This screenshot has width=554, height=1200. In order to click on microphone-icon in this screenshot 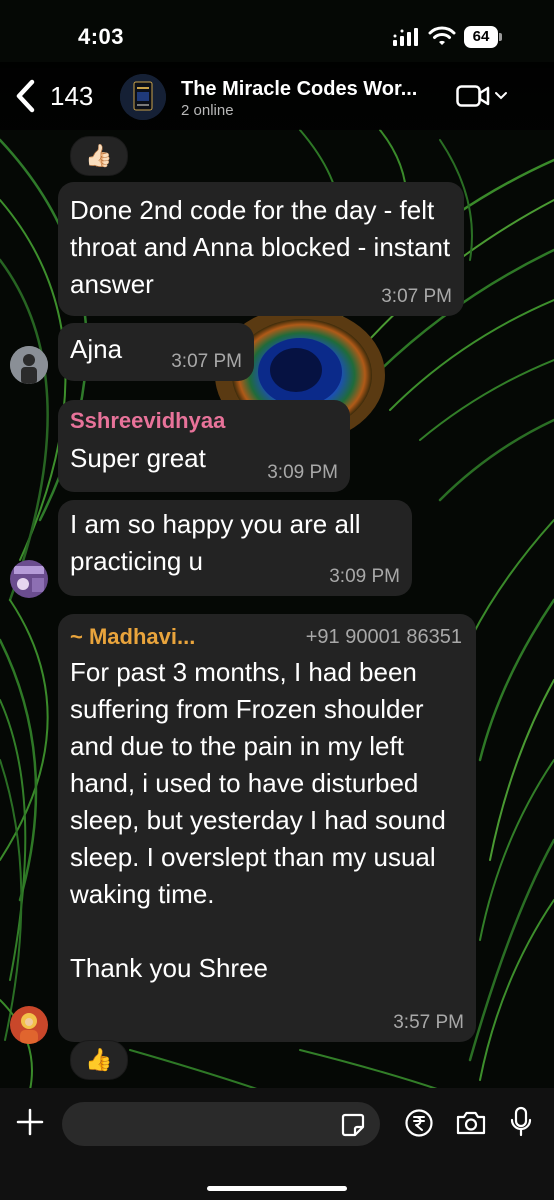, I will do `click(521, 1121)`.